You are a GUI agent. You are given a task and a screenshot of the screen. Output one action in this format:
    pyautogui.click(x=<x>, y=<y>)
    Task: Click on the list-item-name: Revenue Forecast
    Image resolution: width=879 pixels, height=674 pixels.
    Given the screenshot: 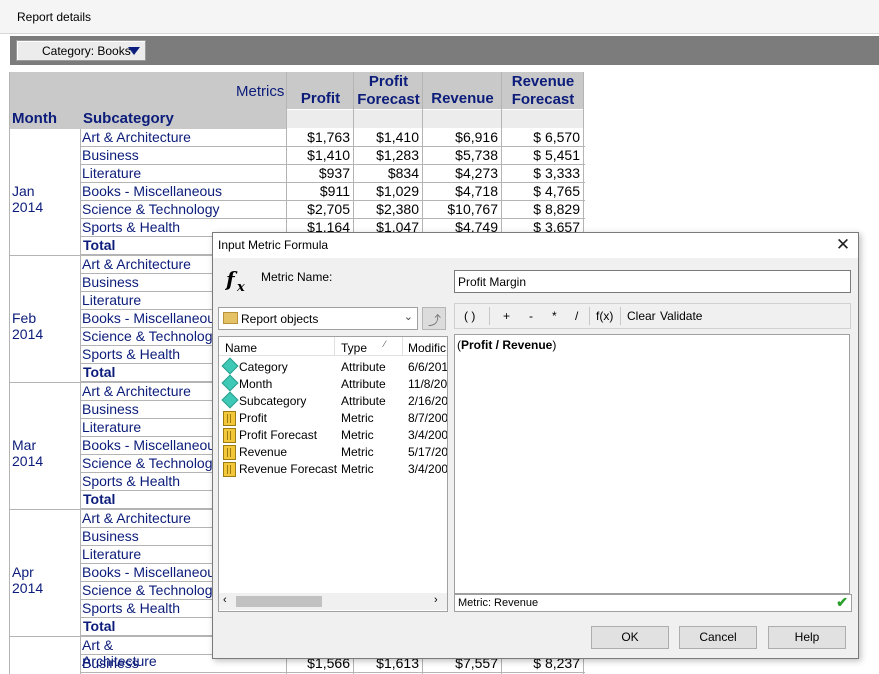 What is the action you would take?
    pyautogui.click(x=288, y=469)
    